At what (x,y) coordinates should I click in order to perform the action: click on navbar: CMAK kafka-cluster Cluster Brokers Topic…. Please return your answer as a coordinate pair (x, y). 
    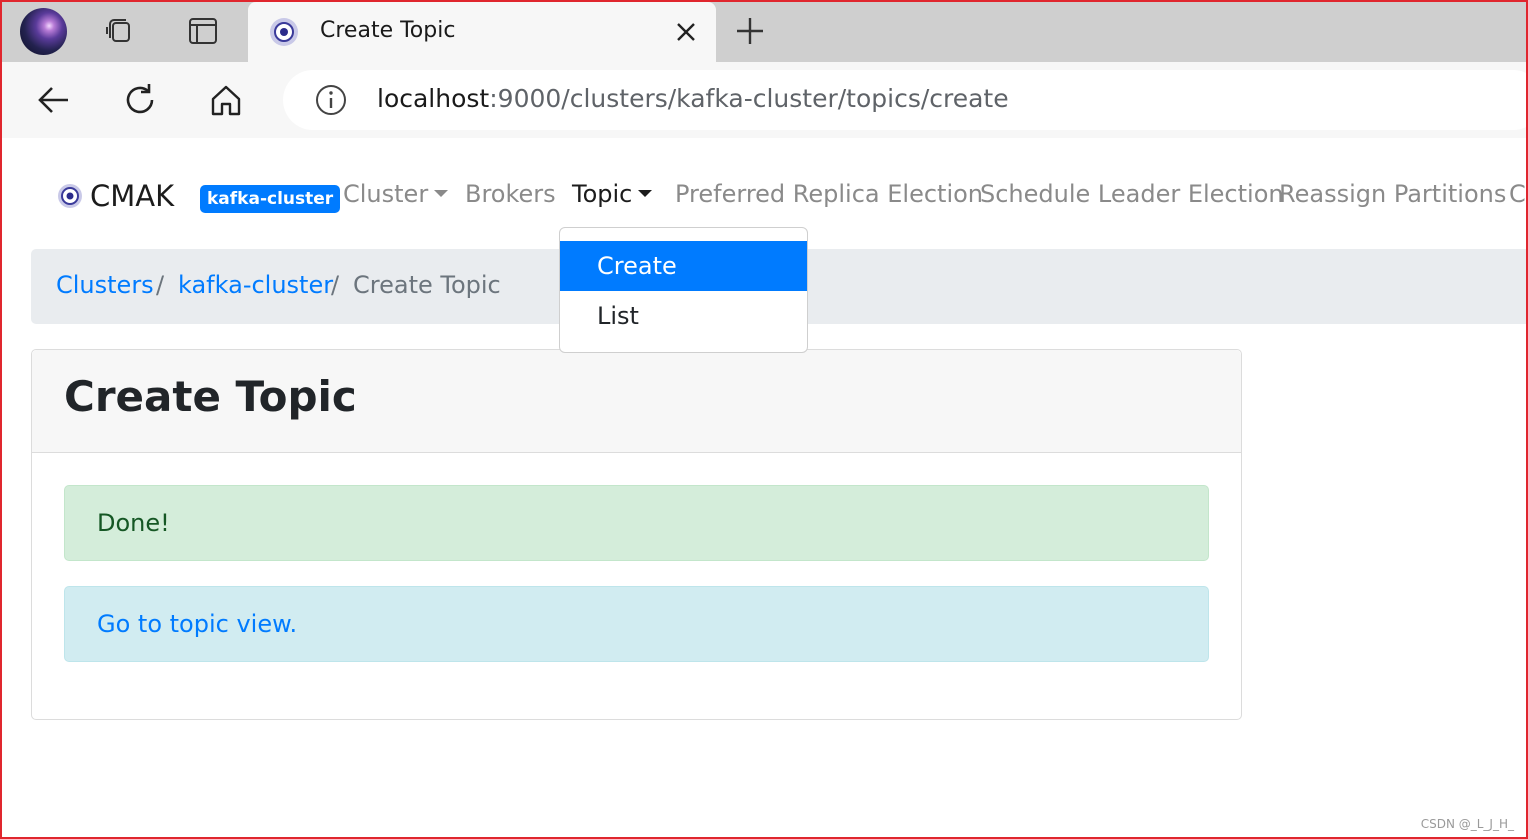
    Looking at the image, I should click on (768, 195).